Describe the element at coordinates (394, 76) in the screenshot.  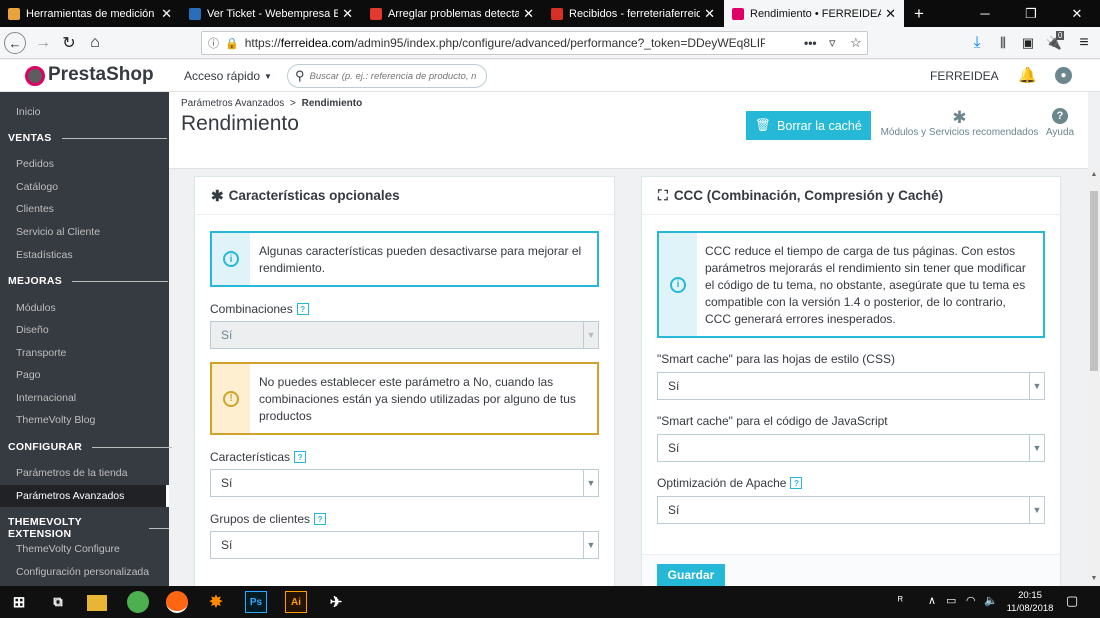
I see `search-input` at that location.